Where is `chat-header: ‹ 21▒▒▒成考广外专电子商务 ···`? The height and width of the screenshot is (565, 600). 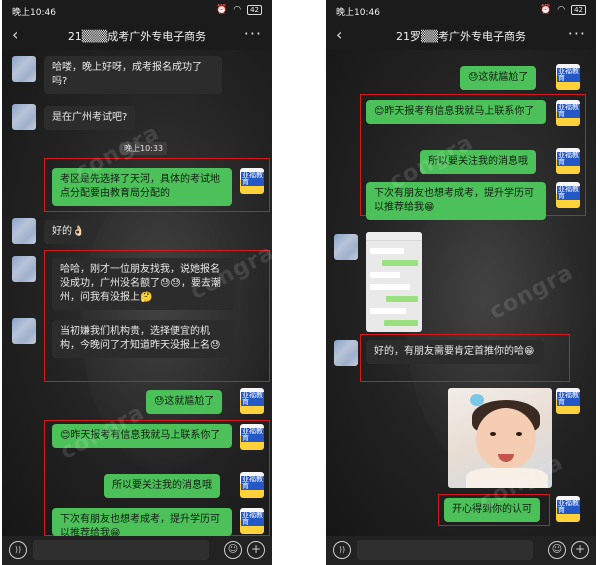 chat-header: ‹ 21▒▒▒成考广外专电子商务 ··· is located at coordinates (137, 36).